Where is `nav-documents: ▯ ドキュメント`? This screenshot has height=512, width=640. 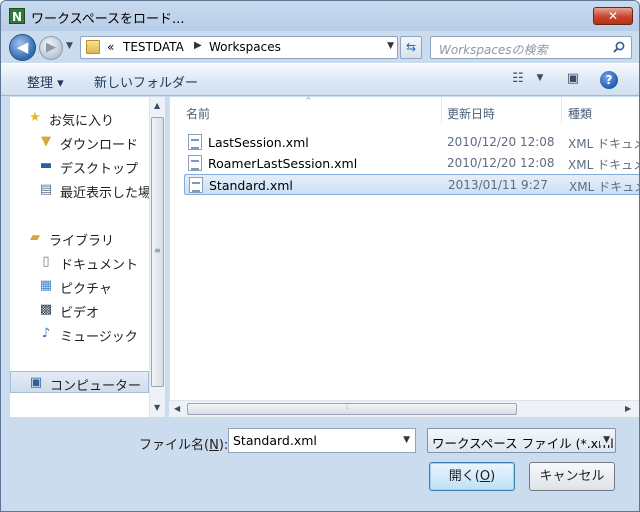
nav-documents: ▯ ドキュメント is located at coordinates (80, 262).